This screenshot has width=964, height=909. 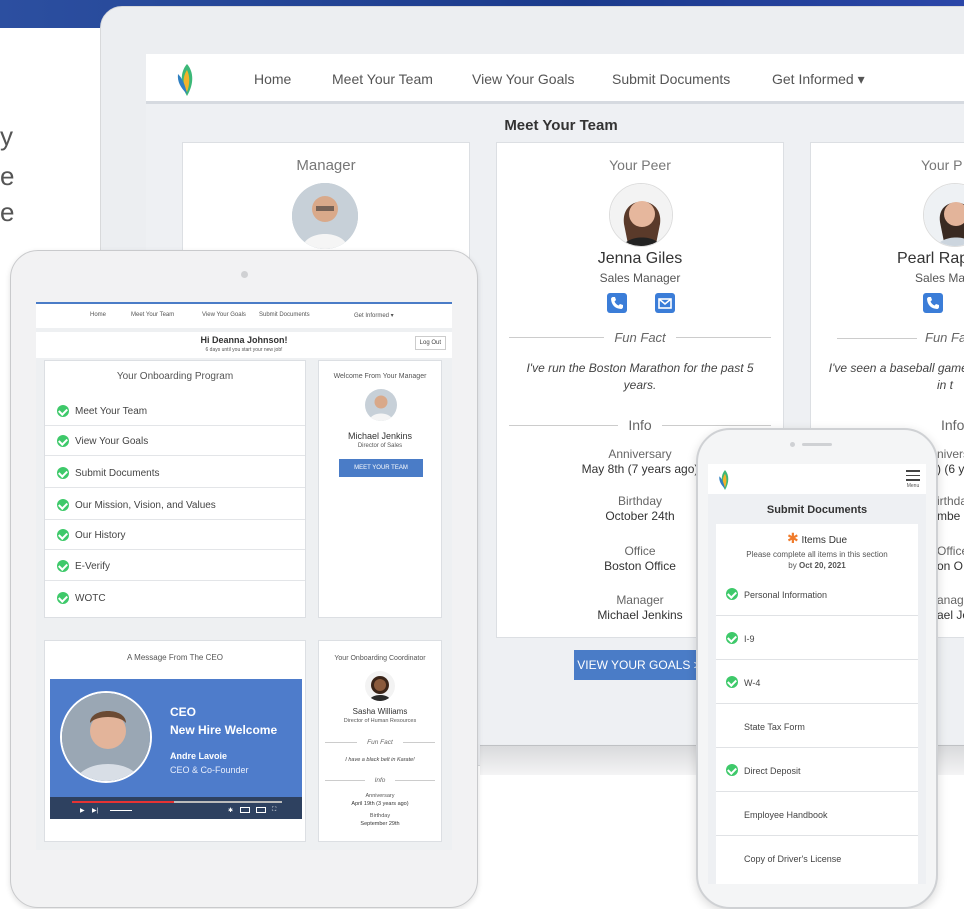 I want to click on theater-icon, so click(x=261, y=810).